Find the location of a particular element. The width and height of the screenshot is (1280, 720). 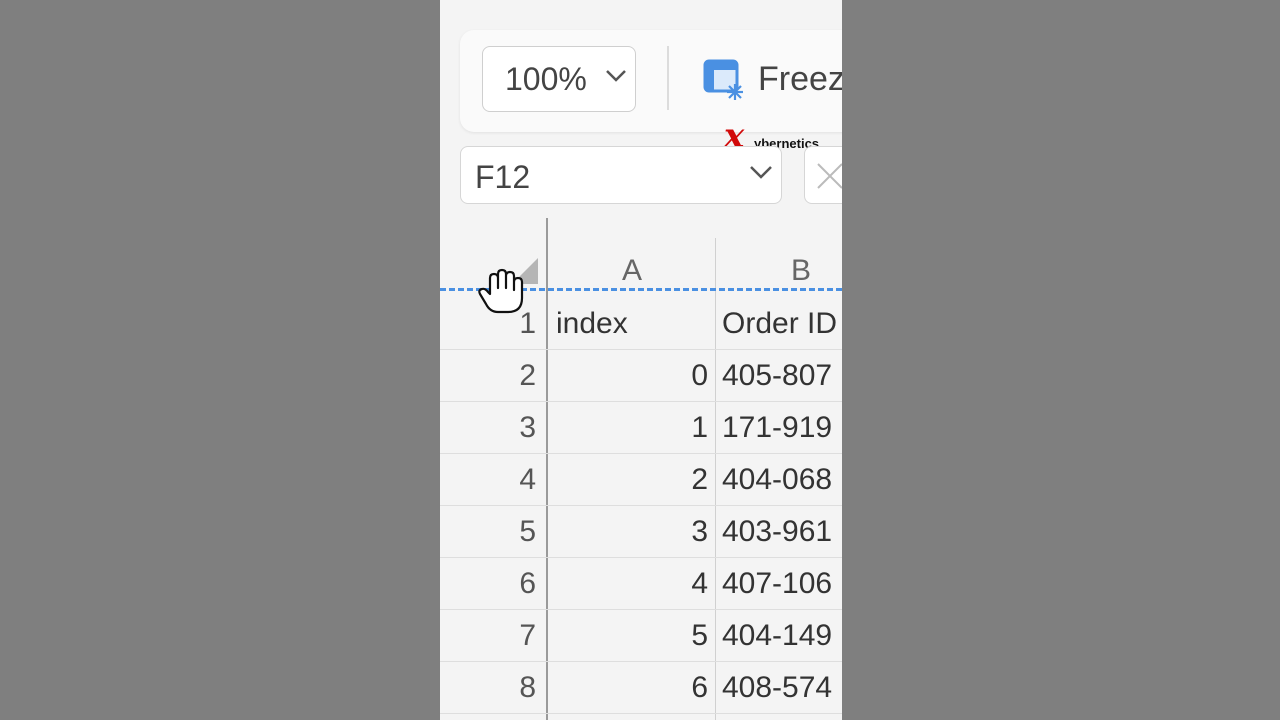

cancel-icon is located at coordinates (828, 178).